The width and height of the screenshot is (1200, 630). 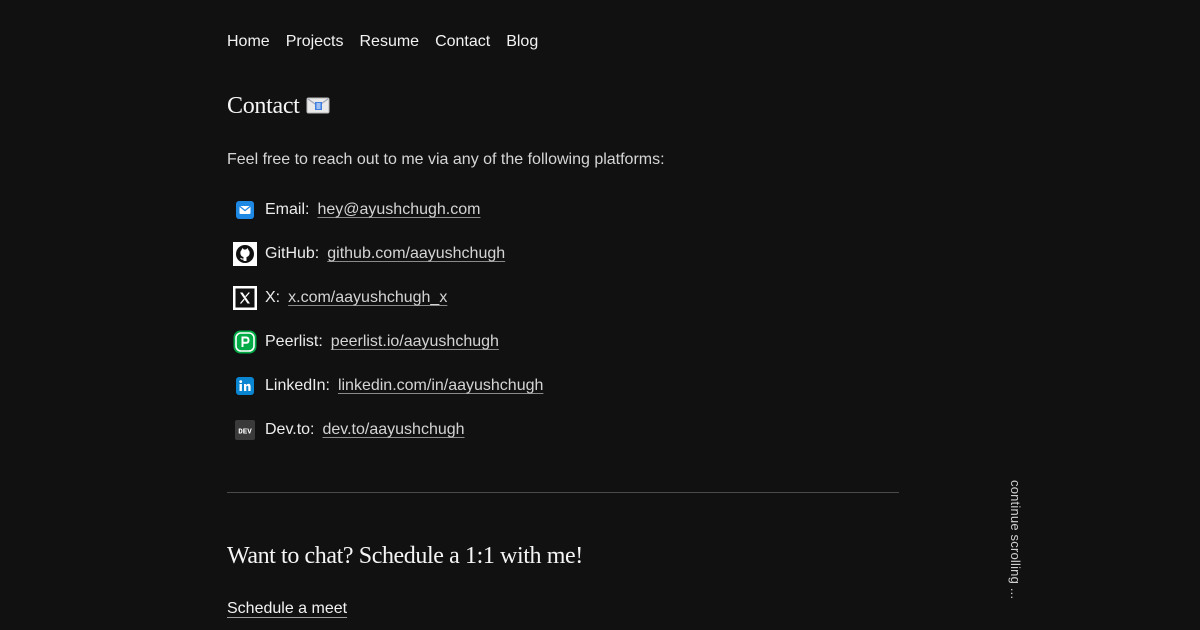 I want to click on devto-icon: DEV, so click(x=245, y=430).